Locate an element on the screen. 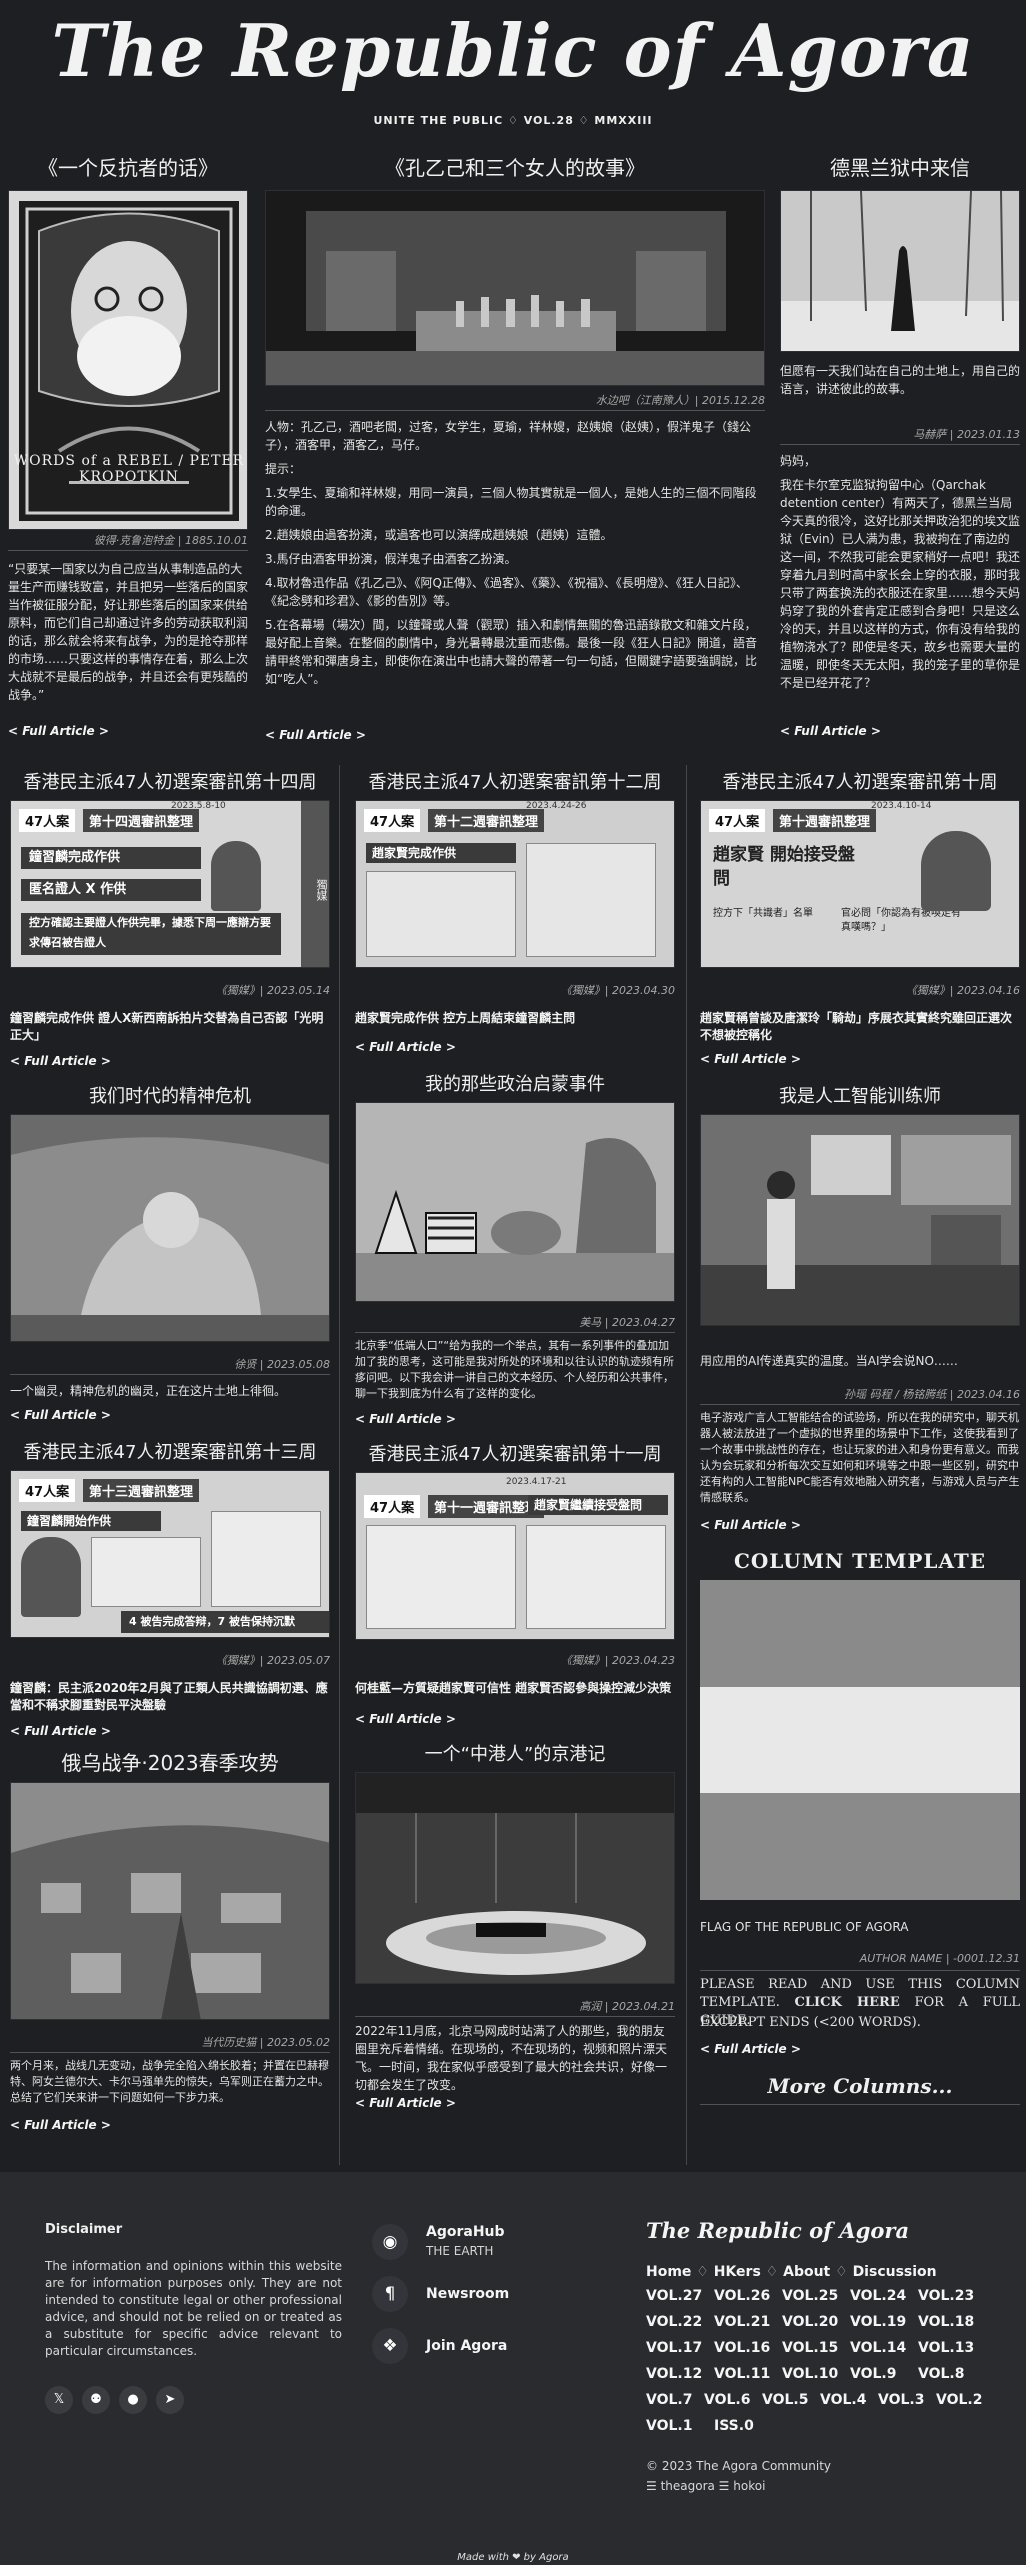 The image size is (1026, 2565). template-title: COLUMN TEMPLATE is located at coordinates (860, 1561).